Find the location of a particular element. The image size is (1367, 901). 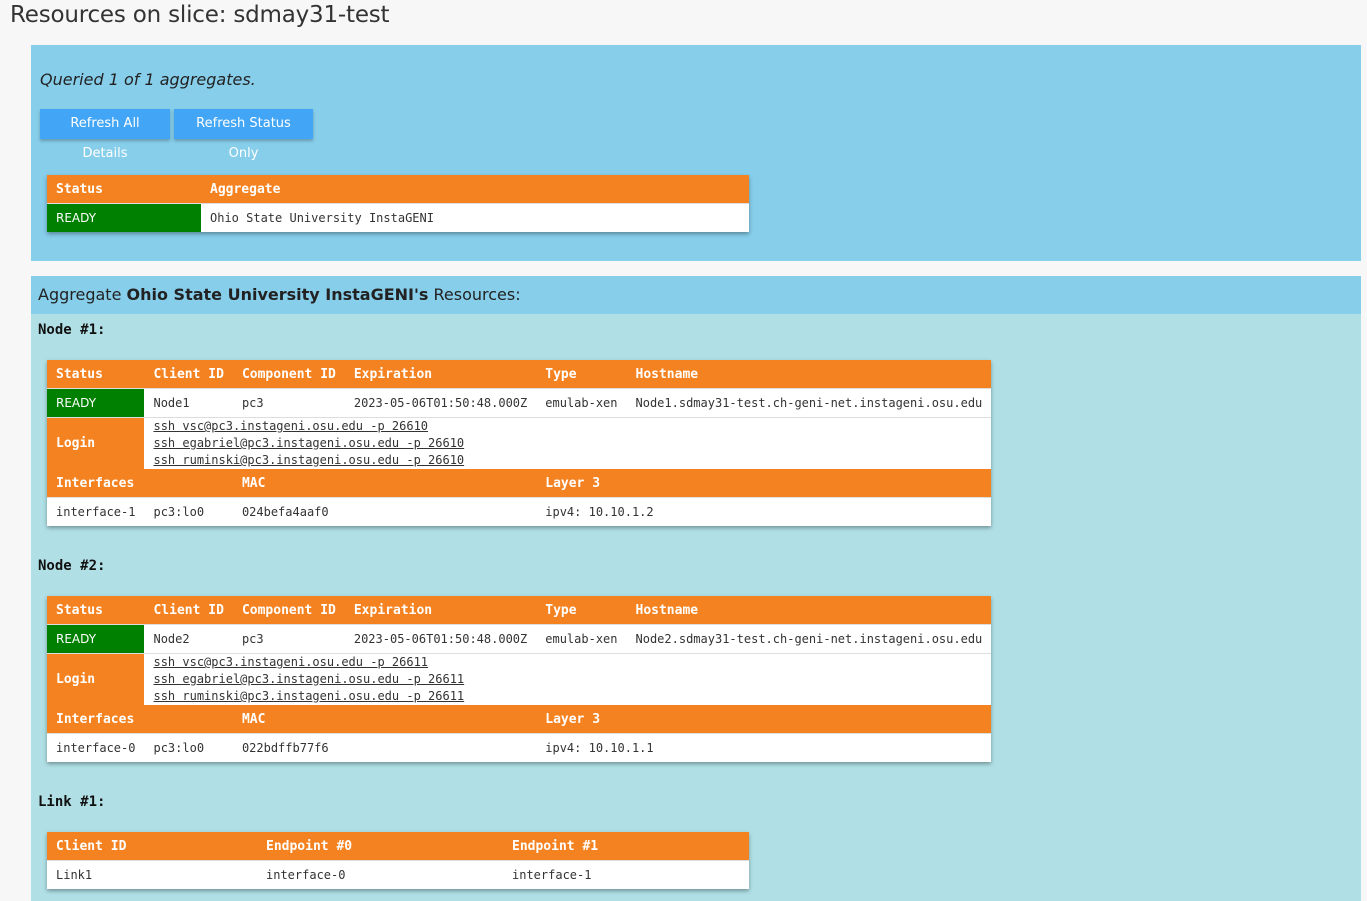

ssh-login-link: ssh vsc@pc3.instageni.osu.edu -p 26611 is located at coordinates (567, 662).